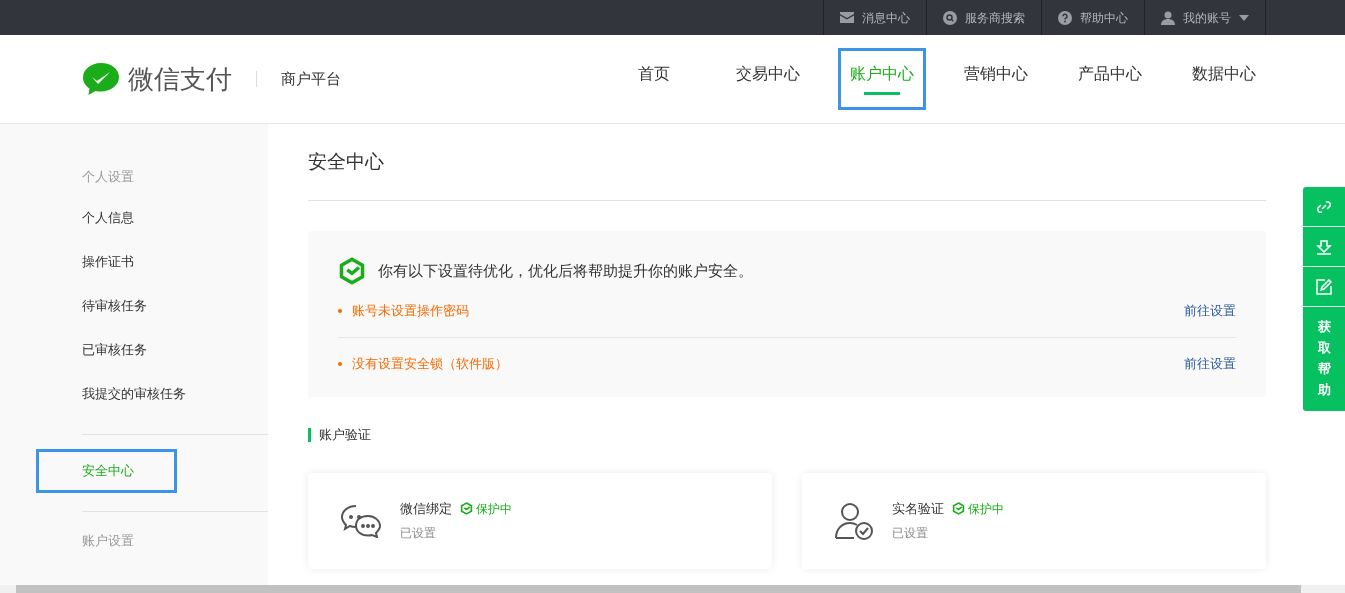  I want to click on sidebar-item: 我提交的审核任务, so click(175, 394).